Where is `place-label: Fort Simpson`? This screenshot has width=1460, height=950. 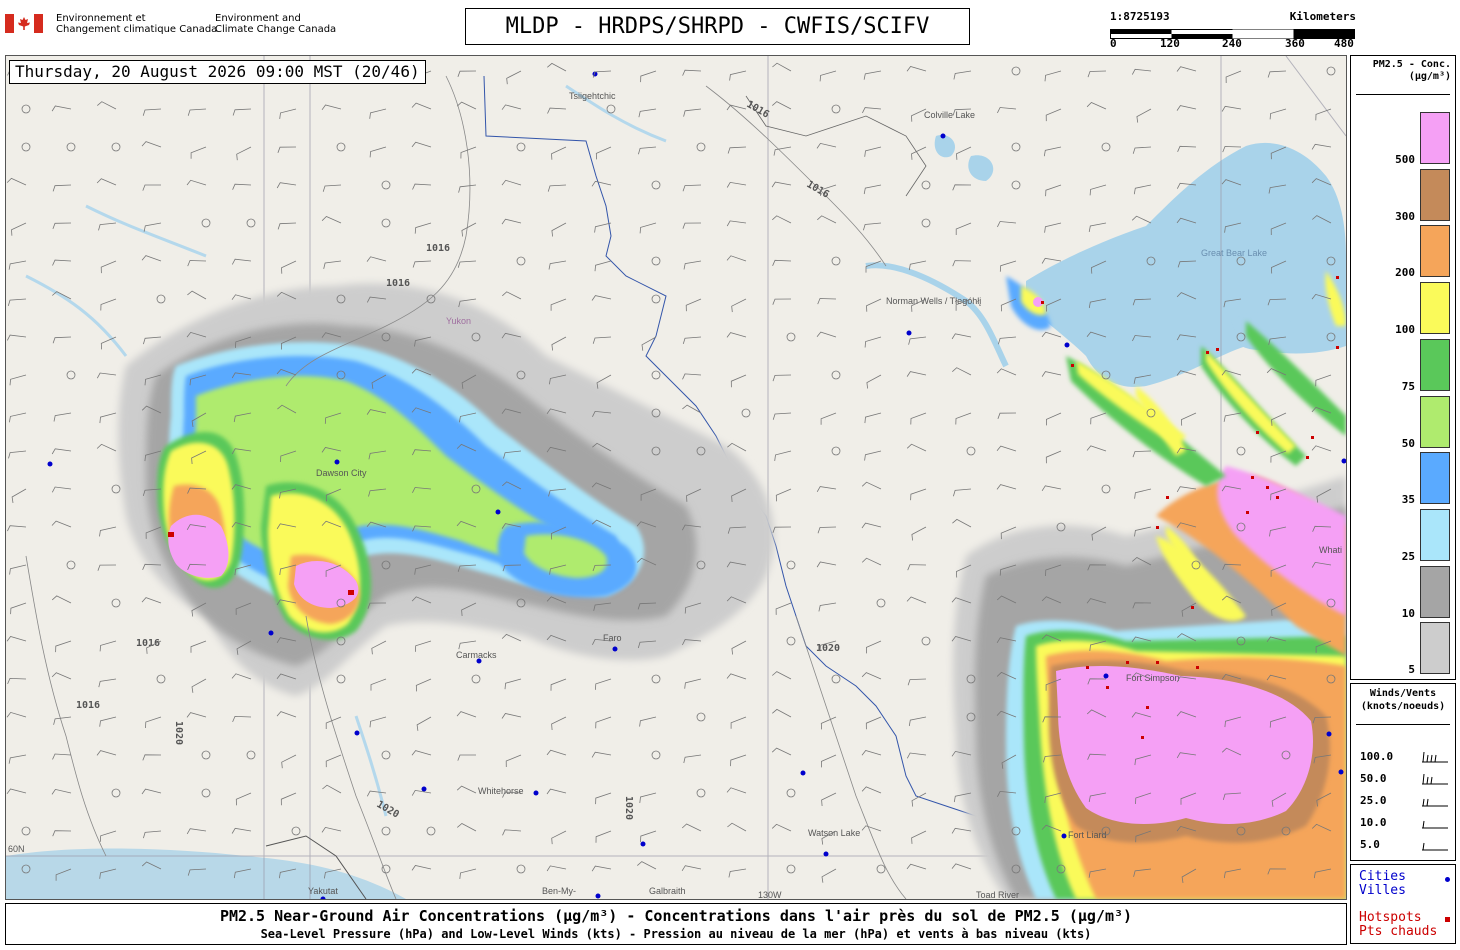 place-label: Fort Simpson is located at coordinates (1153, 678).